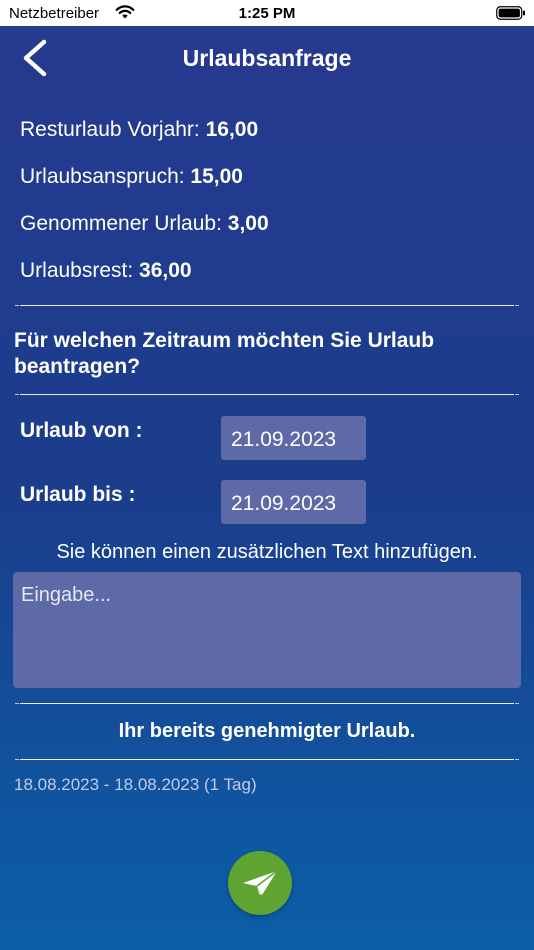  Describe the element at coordinates (232, 129) in the screenshot. I see `stat-value: 16,00` at that location.